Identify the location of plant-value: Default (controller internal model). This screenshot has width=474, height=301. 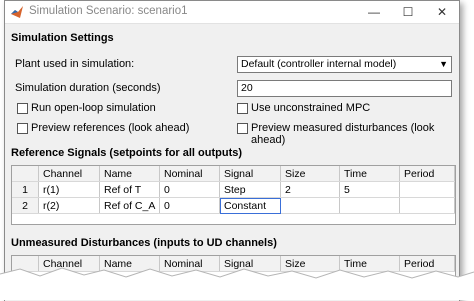
(319, 64).